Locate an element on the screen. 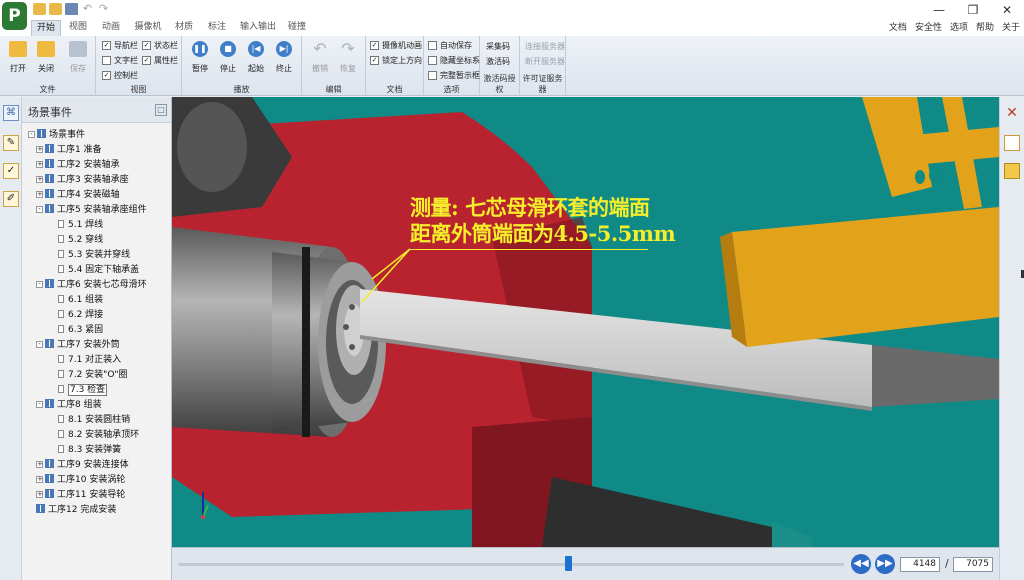 The width and height of the screenshot is (1024, 580). save-icon is located at coordinates (71, 9).